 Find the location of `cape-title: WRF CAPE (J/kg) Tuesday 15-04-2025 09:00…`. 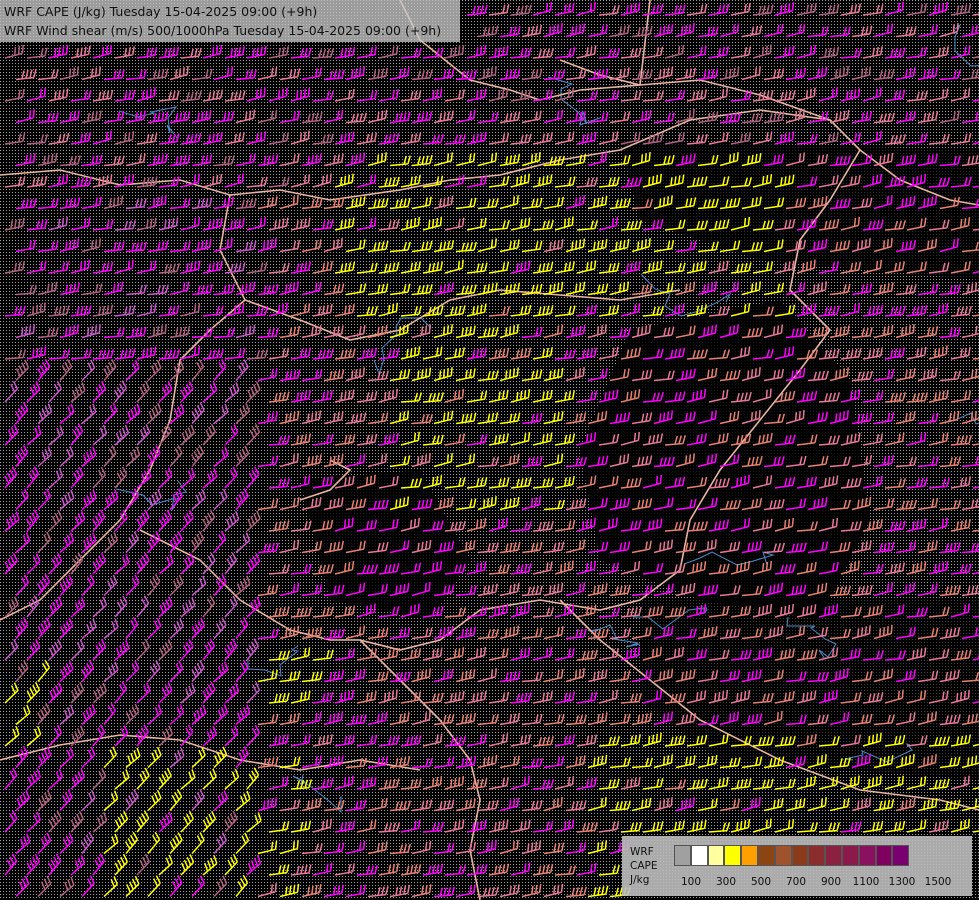

cape-title: WRF CAPE (J/kg) Tuesday 15-04-2025 09:00… is located at coordinates (161, 11).